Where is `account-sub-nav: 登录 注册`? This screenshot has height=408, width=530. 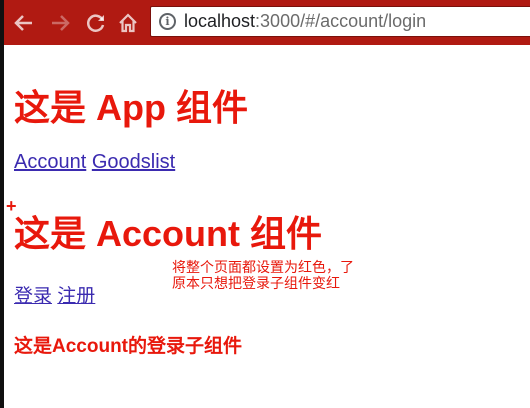 account-sub-nav: 登录 注册 is located at coordinates (54, 294).